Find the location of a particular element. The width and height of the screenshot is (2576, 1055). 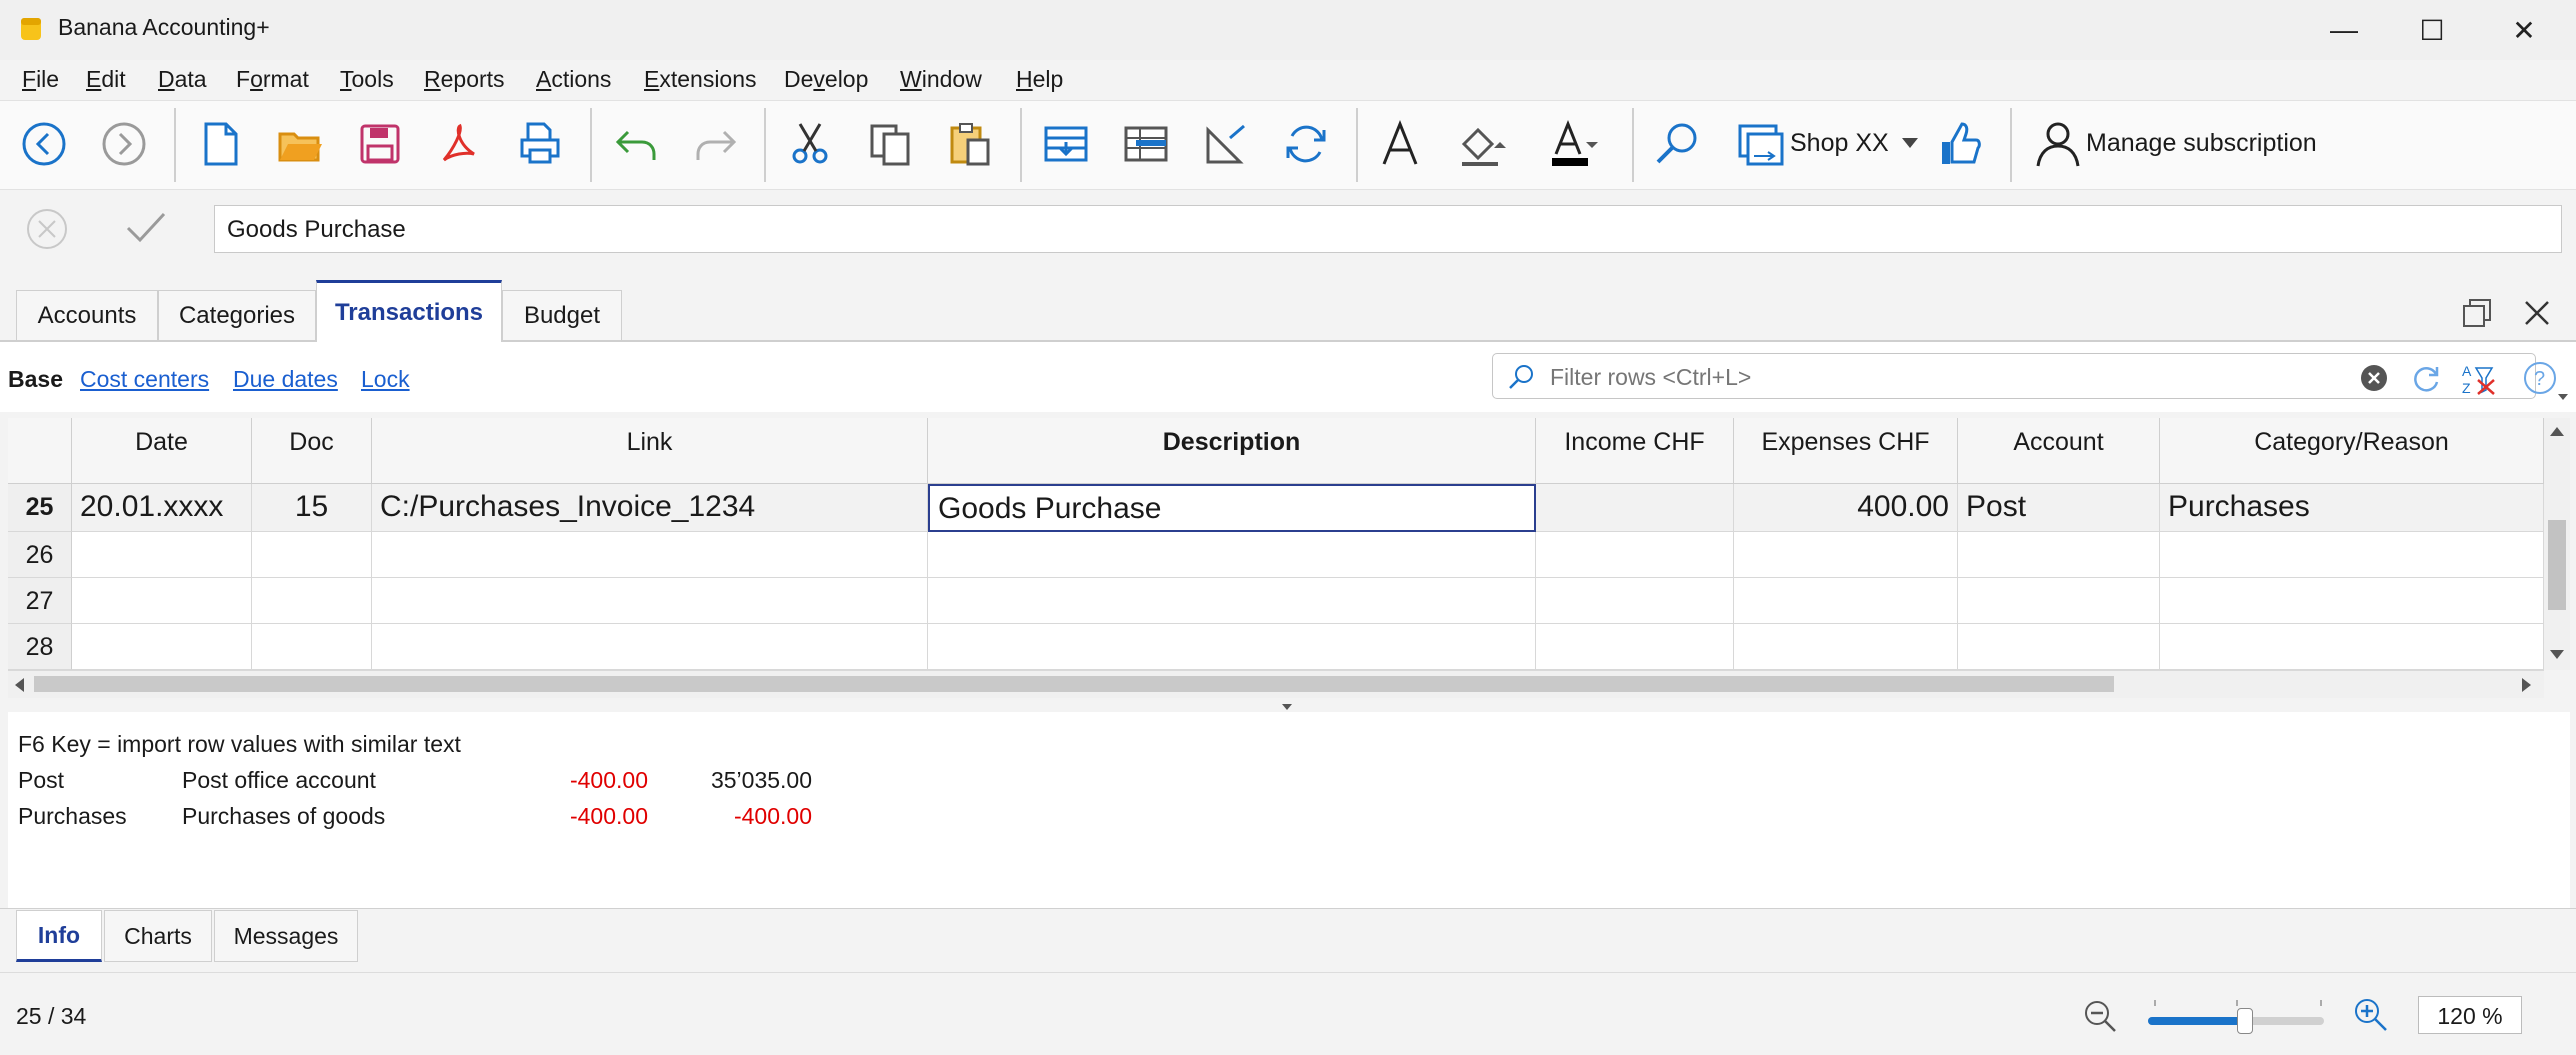

table-cell-category: Purchases is located at coordinates (2352, 508).